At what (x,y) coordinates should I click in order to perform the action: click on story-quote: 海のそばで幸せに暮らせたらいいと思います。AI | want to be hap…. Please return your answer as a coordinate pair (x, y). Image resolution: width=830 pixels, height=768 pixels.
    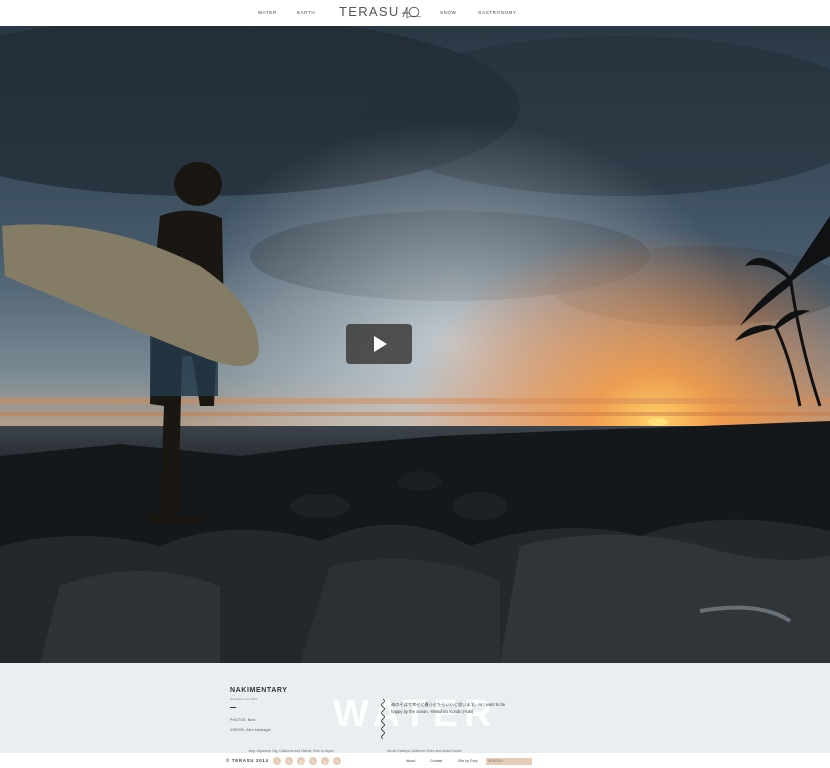
    Looking at the image, I should click on (448, 708).